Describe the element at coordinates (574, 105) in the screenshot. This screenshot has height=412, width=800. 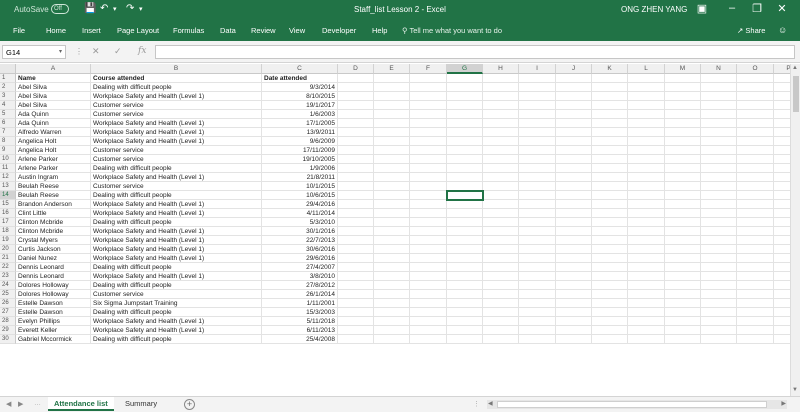
I see `cell-j4` at that location.